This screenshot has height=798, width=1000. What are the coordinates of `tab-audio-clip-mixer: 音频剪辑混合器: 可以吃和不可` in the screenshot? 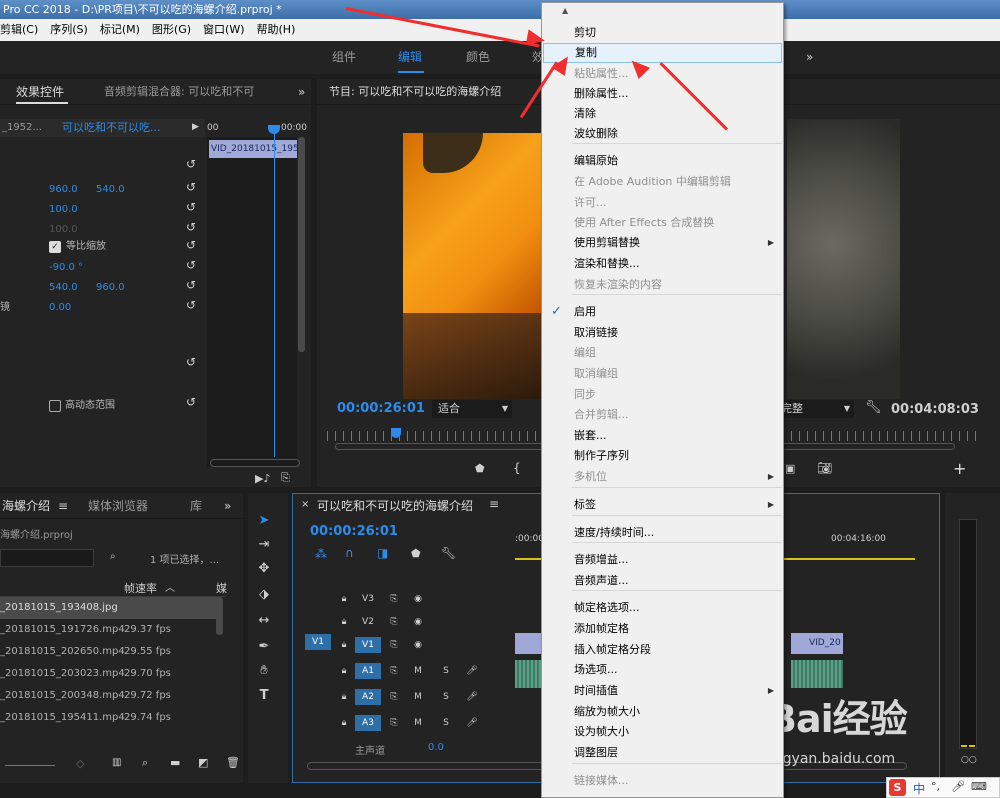 It's located at (179, 92).